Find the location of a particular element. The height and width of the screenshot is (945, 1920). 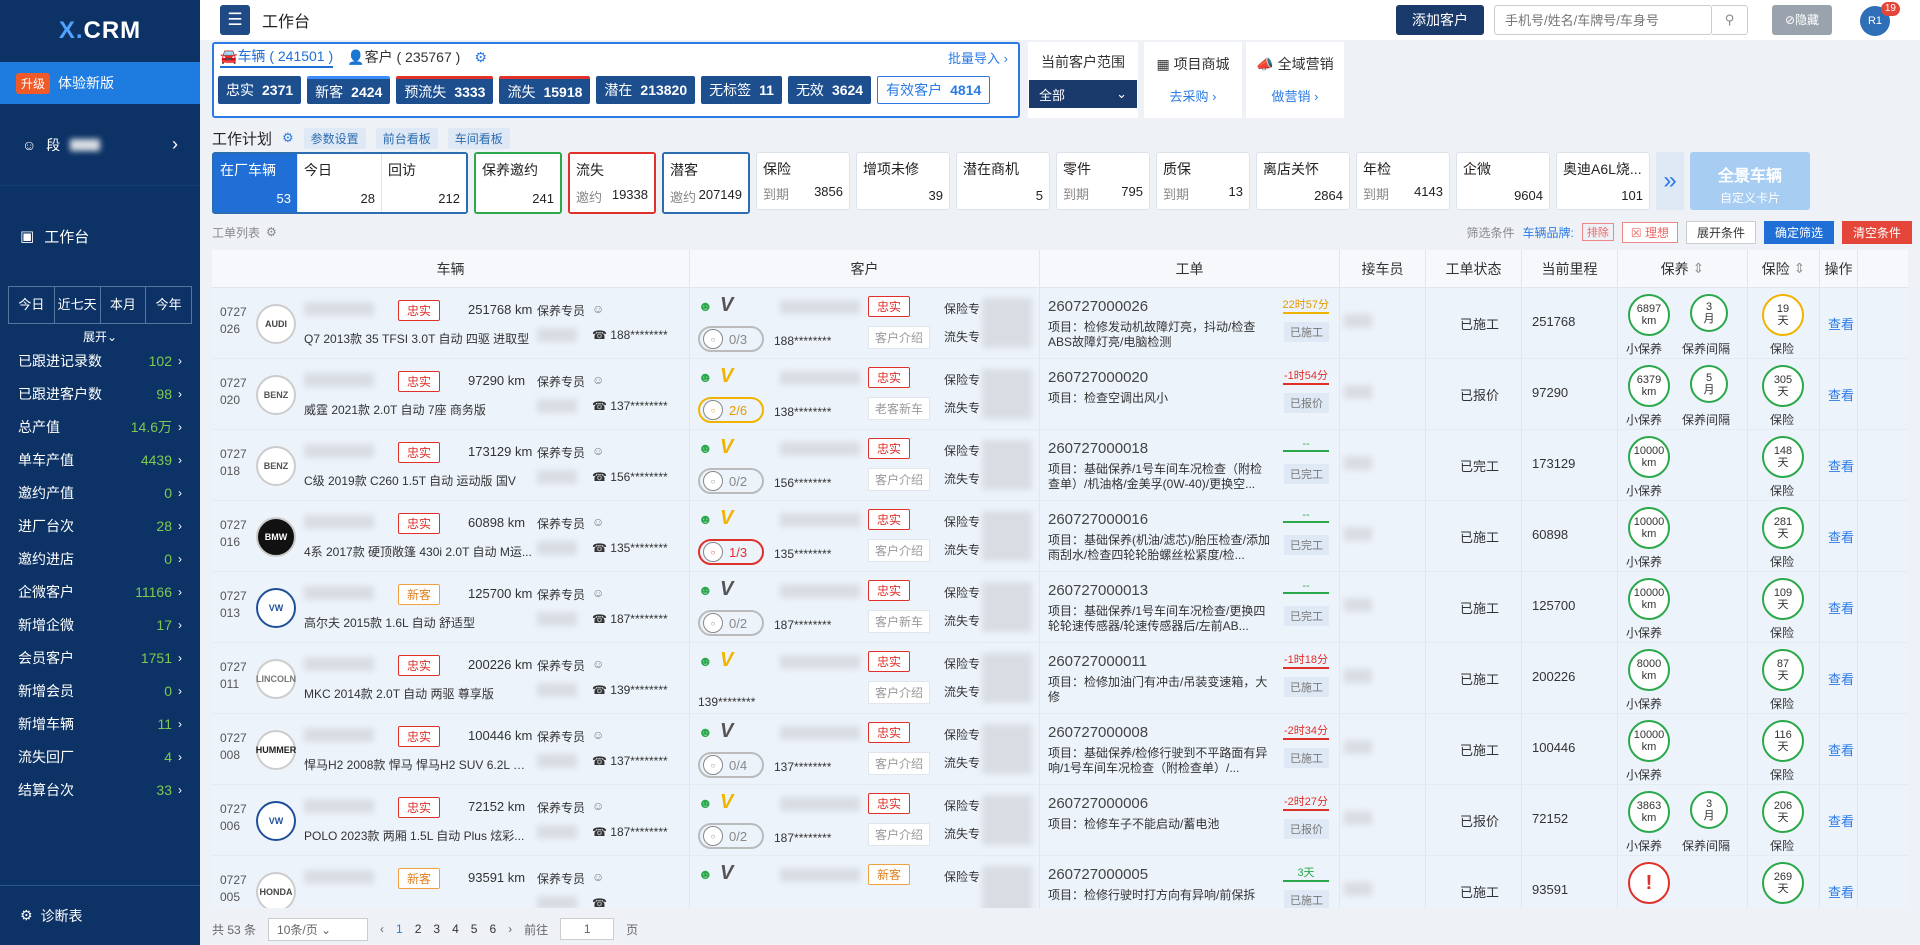

plan-card: 保养邀约 241 is located at coordinates (518, 183).